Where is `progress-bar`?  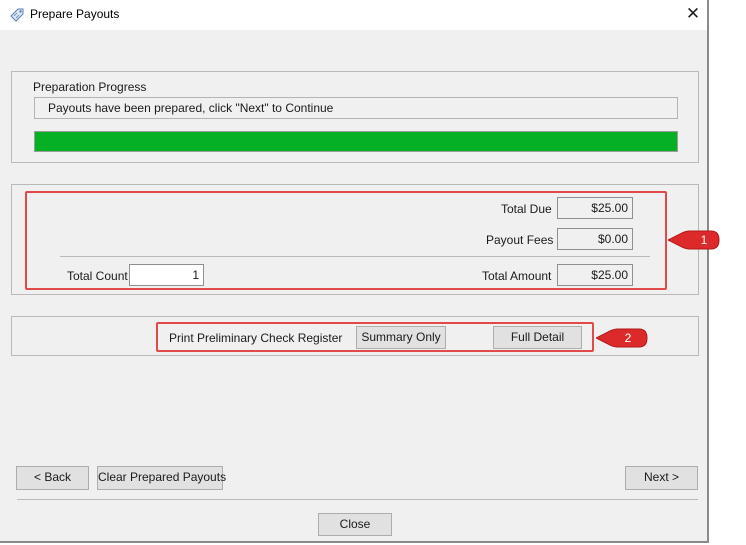
progress-bar is located at coordinates (356, 141).